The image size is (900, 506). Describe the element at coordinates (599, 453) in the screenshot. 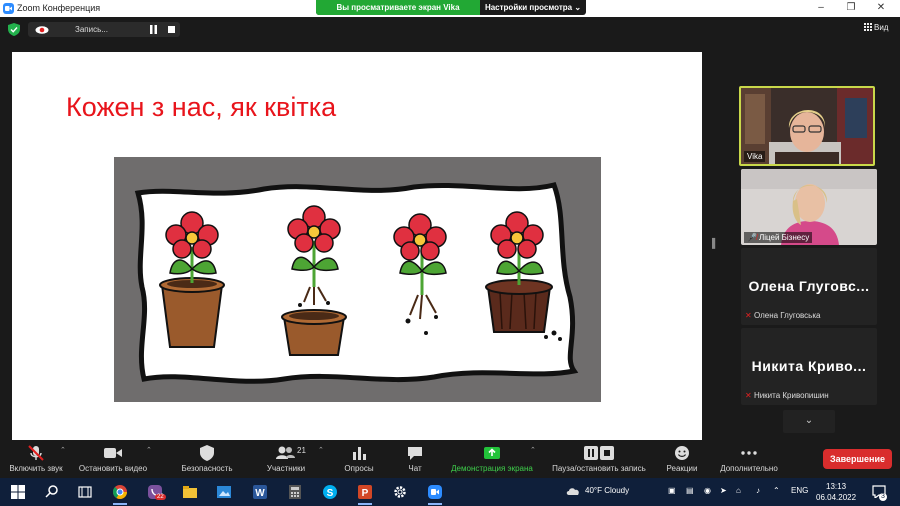

I see `pause-stop-record-icon` at that location.